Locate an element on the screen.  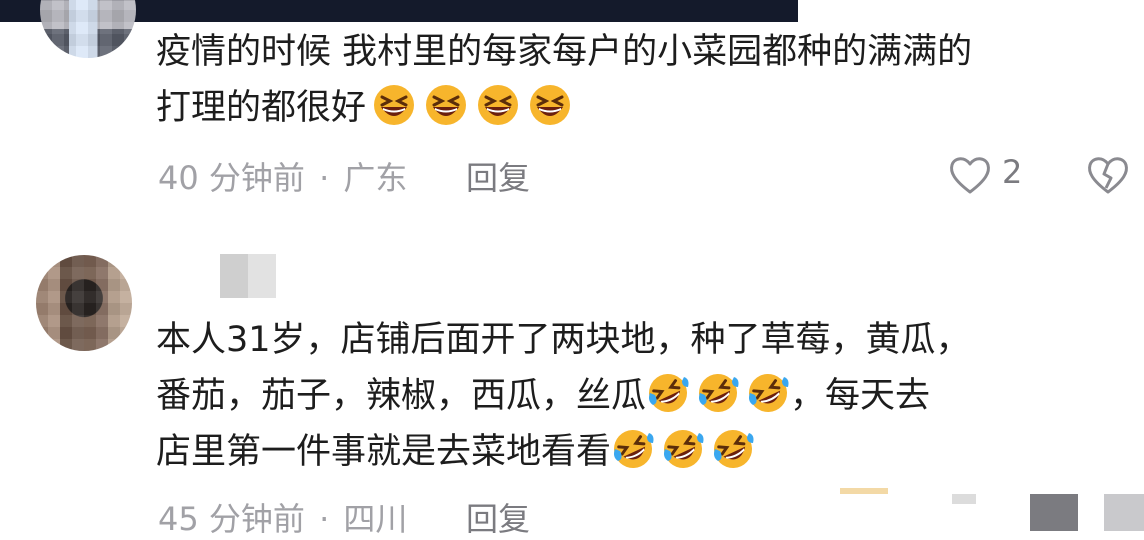
username-blurred is located at coordinates (248, 276).